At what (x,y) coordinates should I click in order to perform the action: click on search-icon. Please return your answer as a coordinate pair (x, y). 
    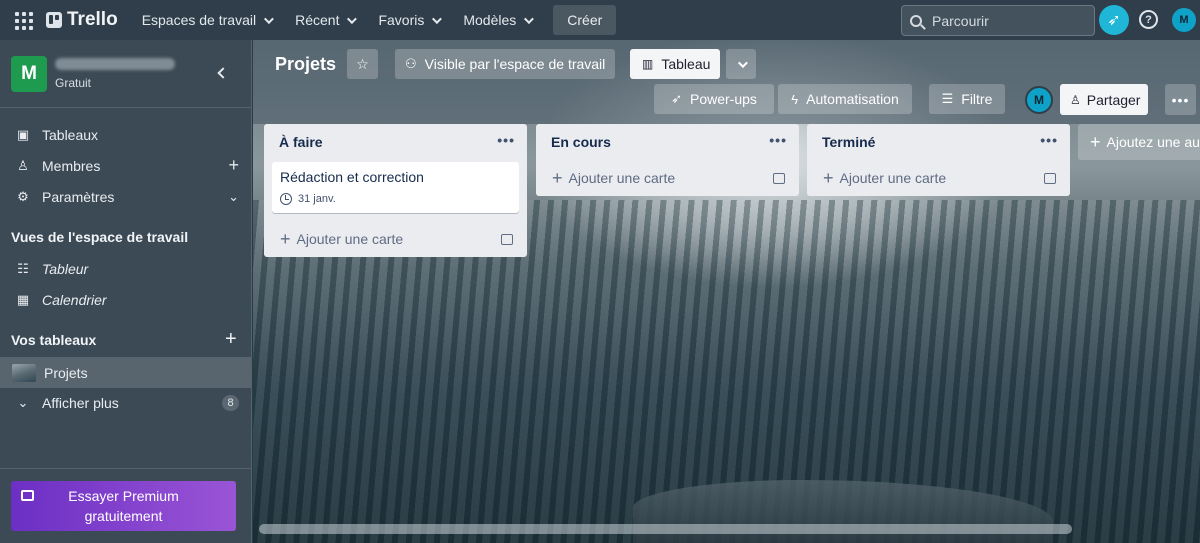
    Looking at the image, I should click on (916, 20).